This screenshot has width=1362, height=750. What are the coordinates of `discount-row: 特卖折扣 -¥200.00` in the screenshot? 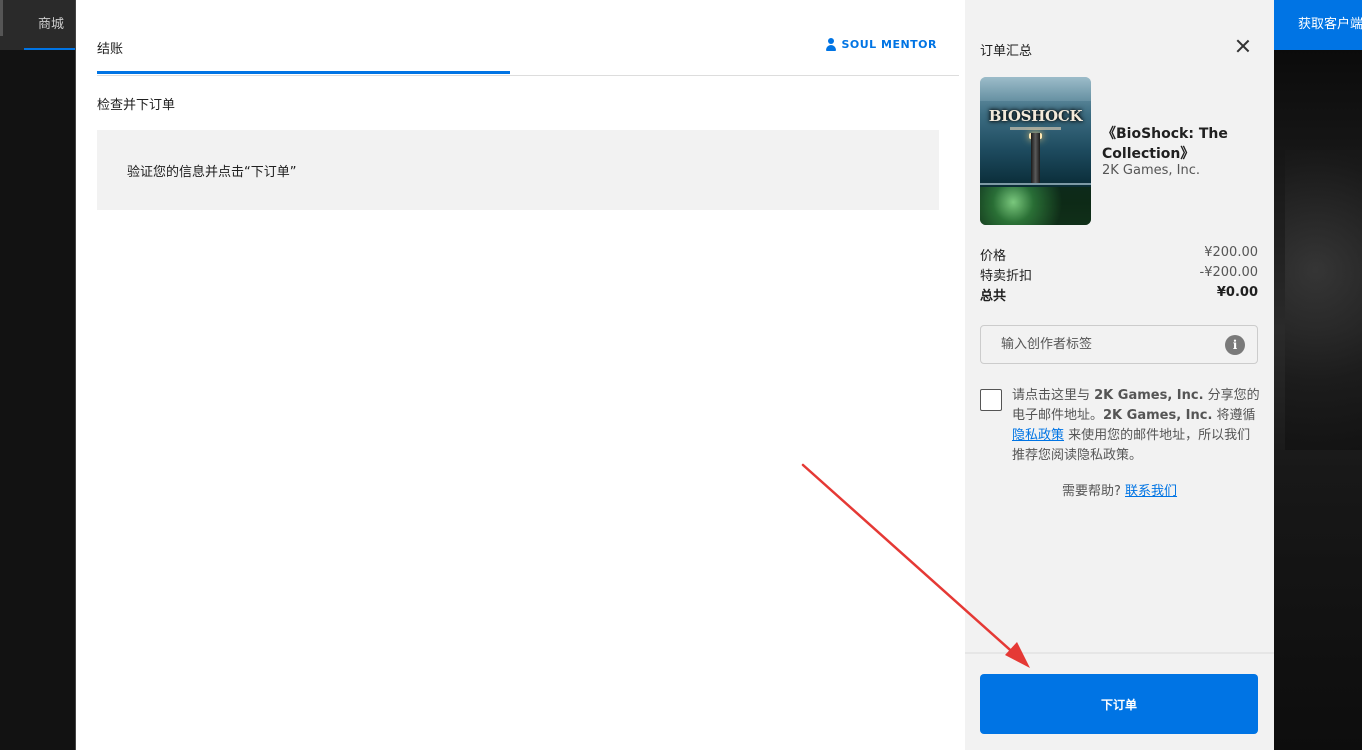 It's located at (1119, 275).